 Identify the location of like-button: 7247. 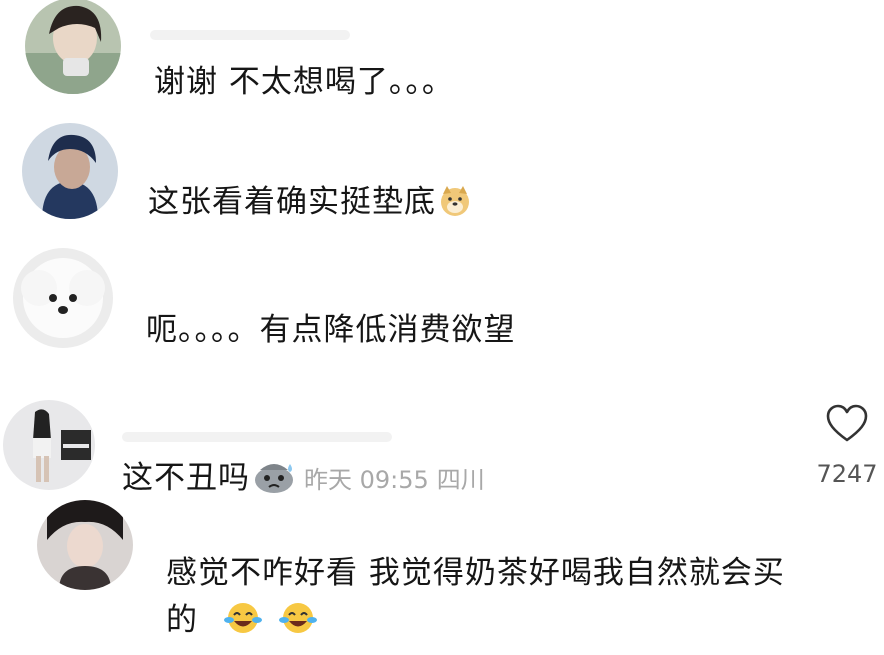
(847, 446).